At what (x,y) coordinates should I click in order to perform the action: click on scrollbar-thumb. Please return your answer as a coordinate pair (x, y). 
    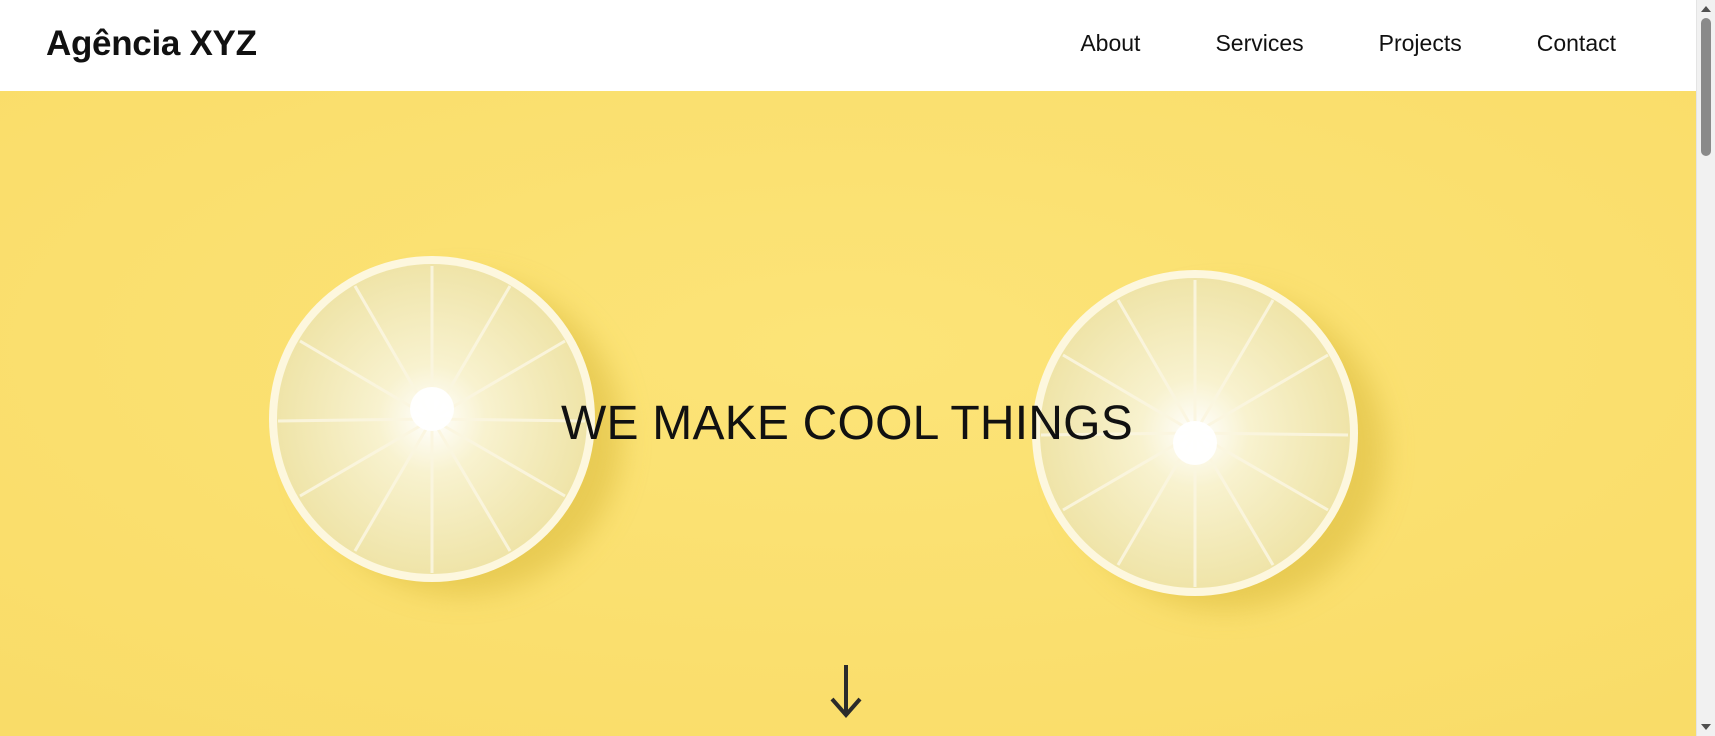
    Looking at the image, I should click on (1706, 87).